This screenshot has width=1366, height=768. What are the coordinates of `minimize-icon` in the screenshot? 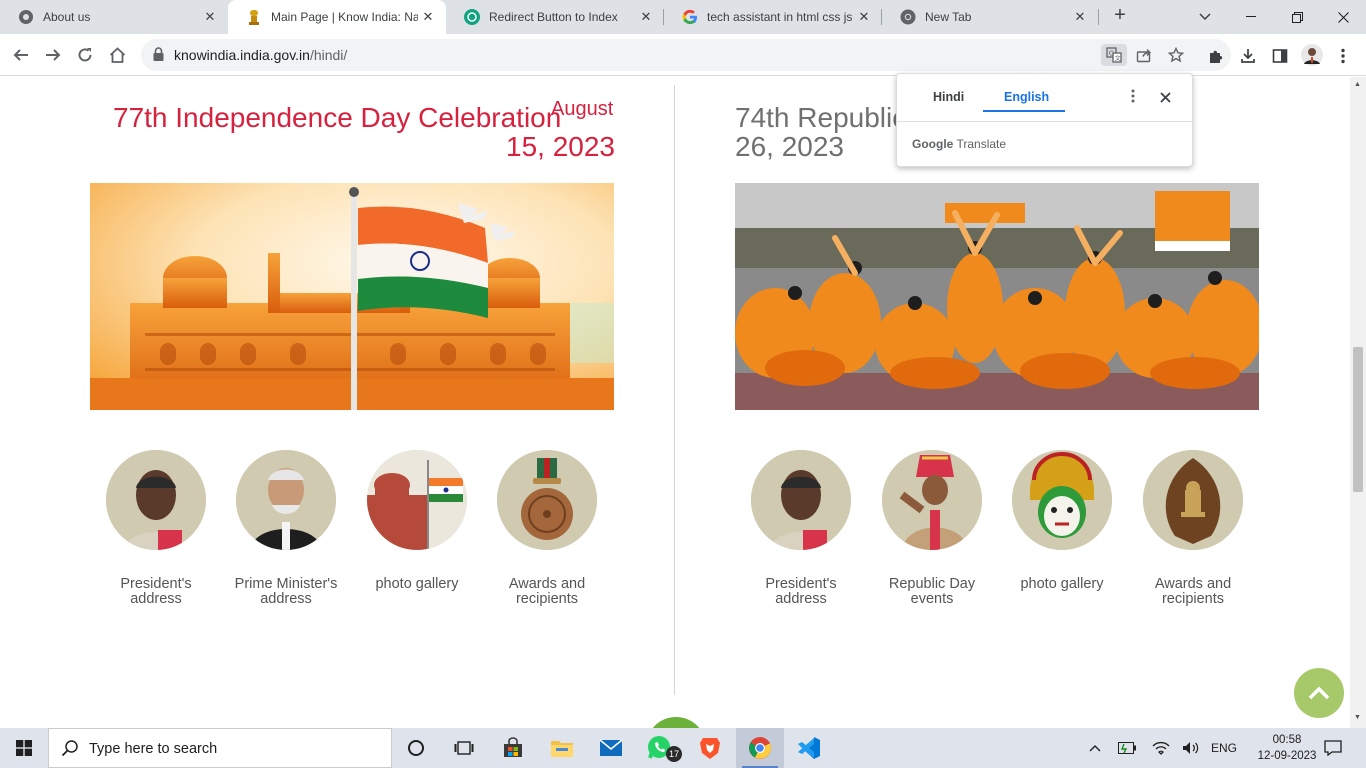 It's located at (1251, 17).